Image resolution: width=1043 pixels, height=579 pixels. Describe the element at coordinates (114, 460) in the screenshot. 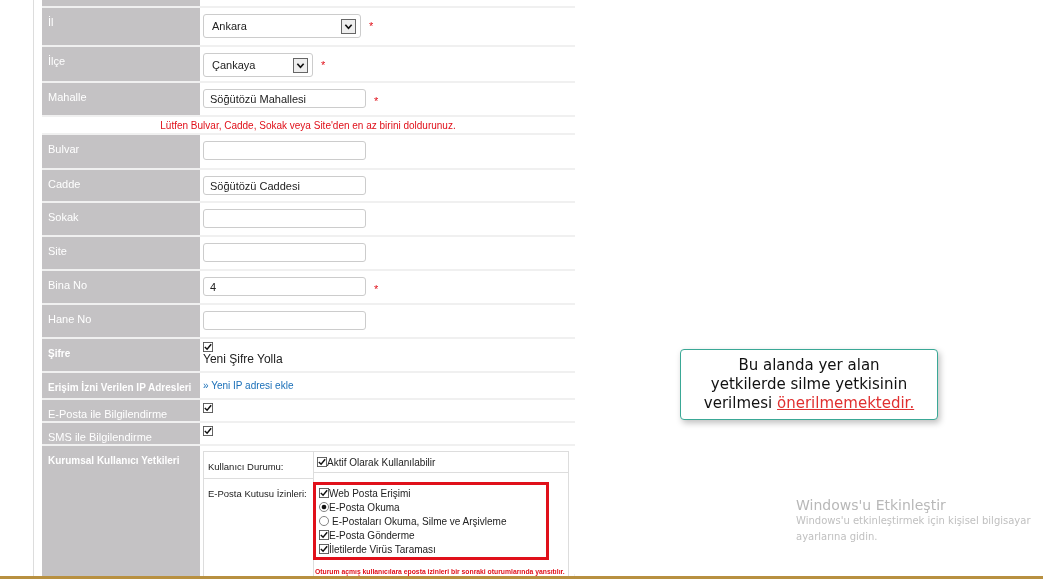

I see `field-label: Kurumsal Kullanıcı Yetkileri` at that location.